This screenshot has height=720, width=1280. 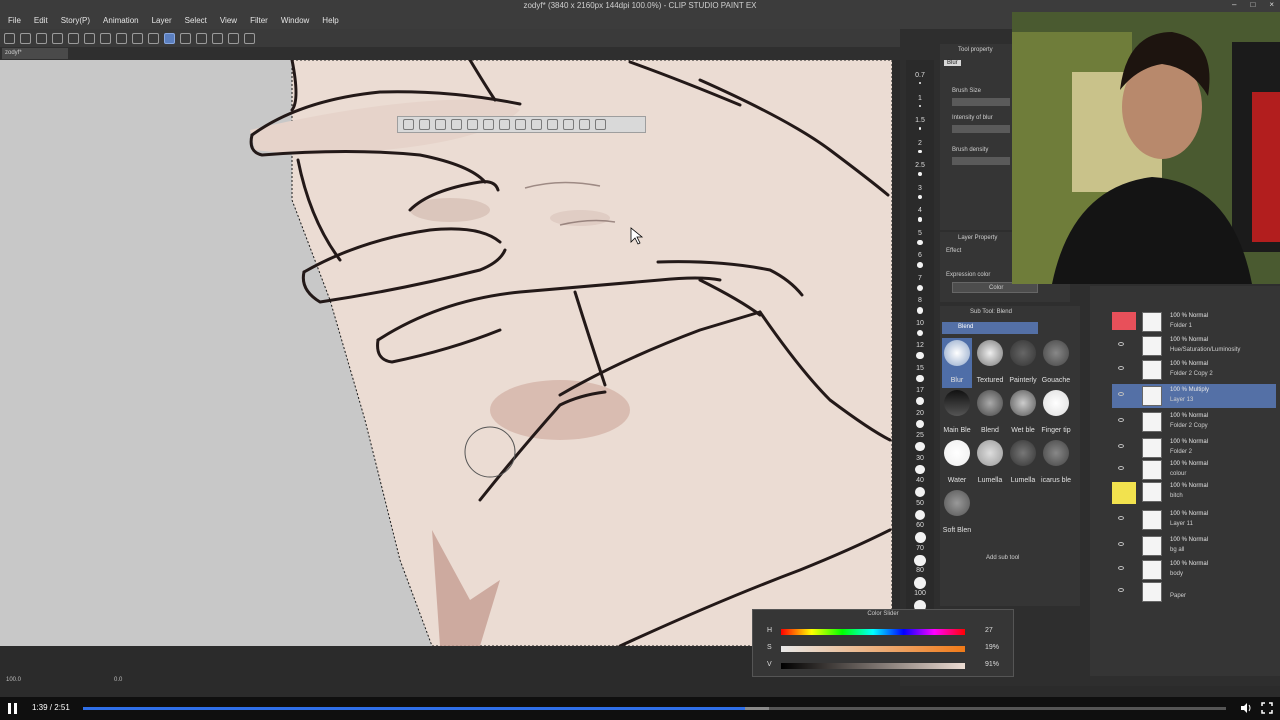 I want to click on canvas-tab: zodyf*, so click(x=35, y=53).